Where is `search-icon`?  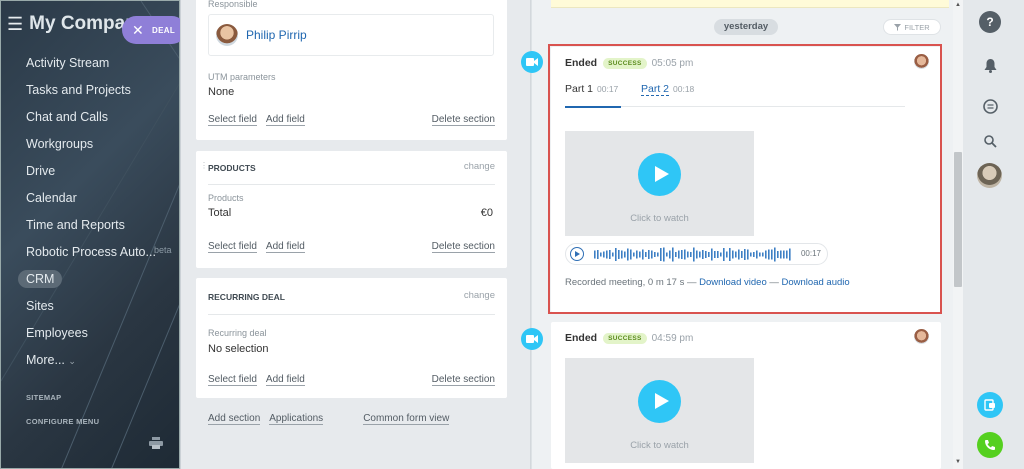 search-icon is located at coordinates (990, 141).